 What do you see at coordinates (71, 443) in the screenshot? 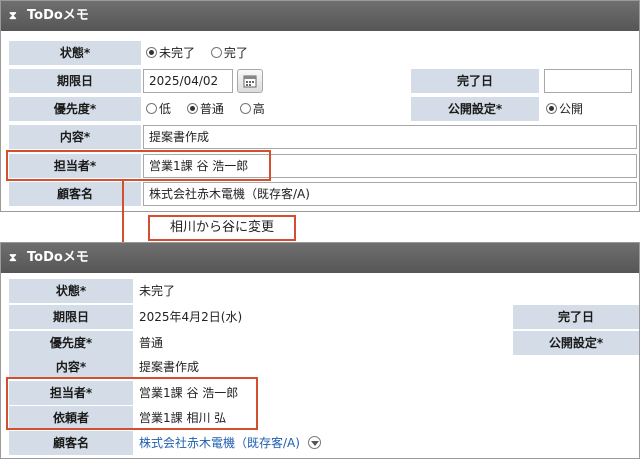
I see `customer-label: 顧客名` at bounding box center [71, 443].